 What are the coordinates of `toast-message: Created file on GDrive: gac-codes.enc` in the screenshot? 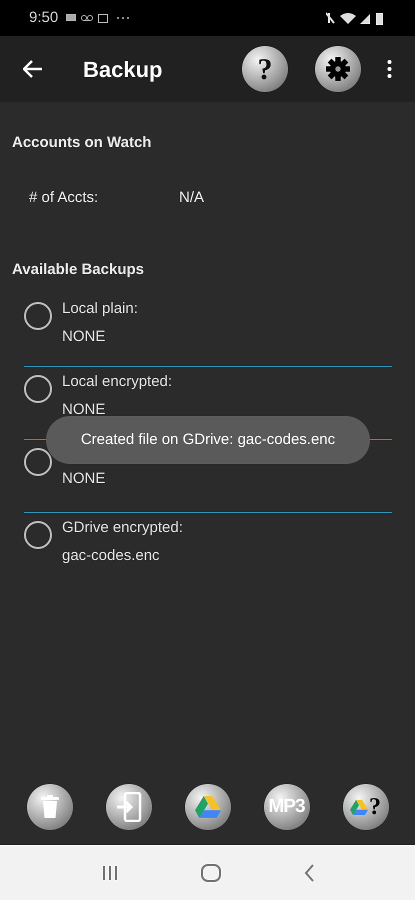 It's located at (208, 440).